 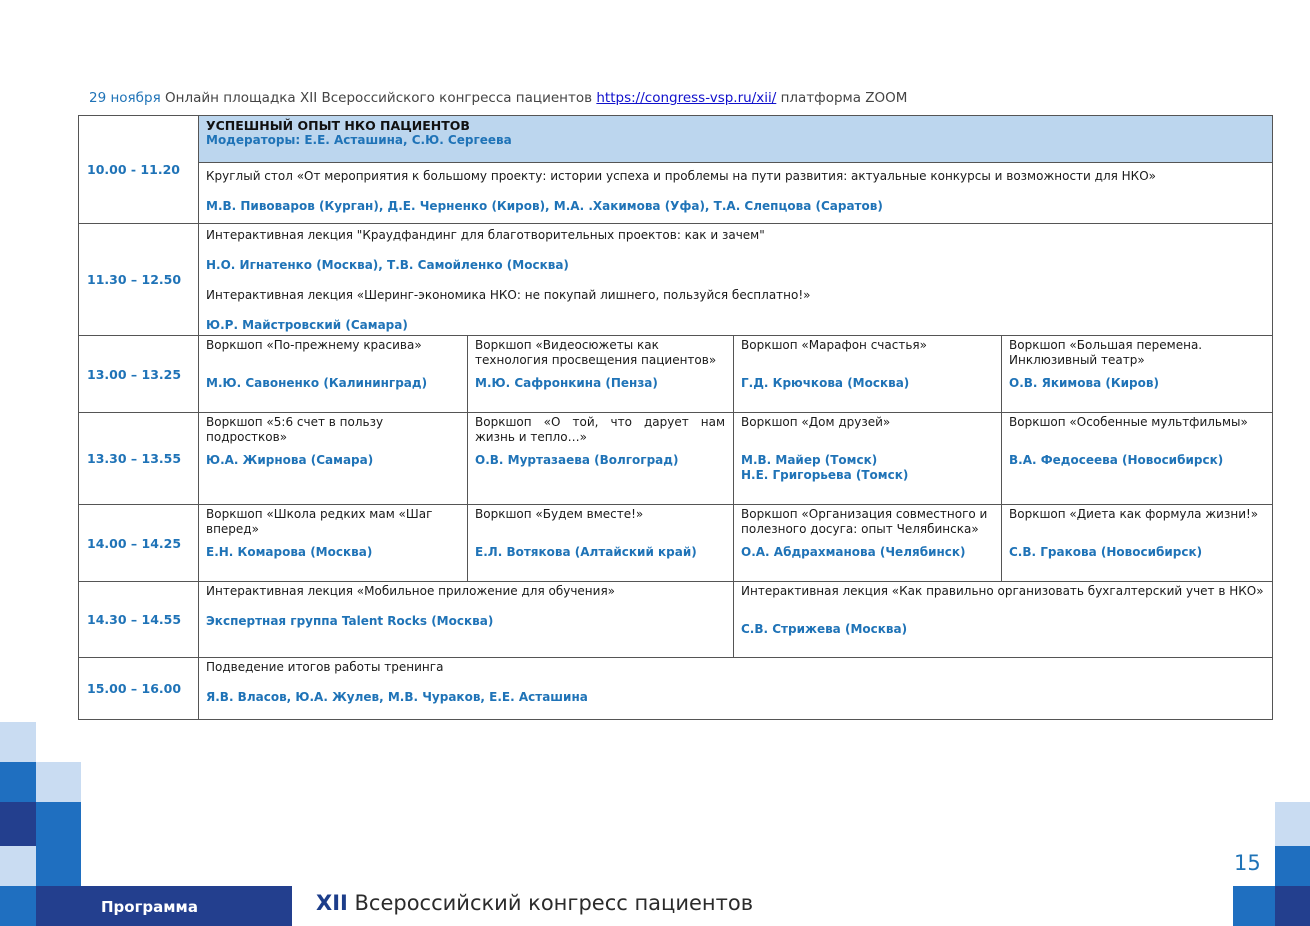 What do you see at coordinates (307, 325) in the screenshot?
I see `speakers: Ю.Р. Майстровский (Самара)` at bounding box center [307, 325].